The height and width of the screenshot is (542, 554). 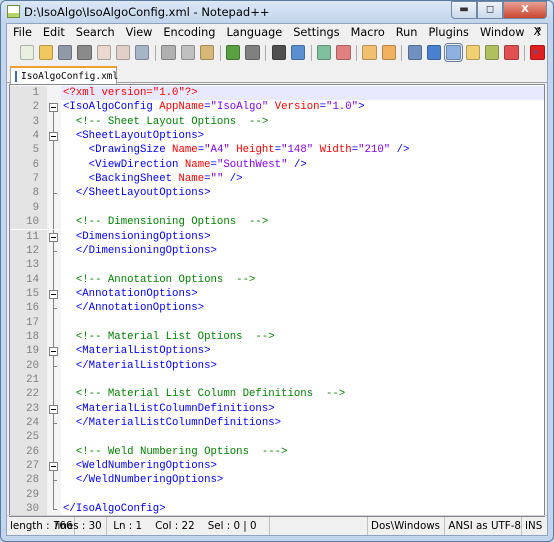 What do you see at coordinates (53, 32) in the screenshot?
I see `menu-edit: Edit` at bounding box center [53, 32].